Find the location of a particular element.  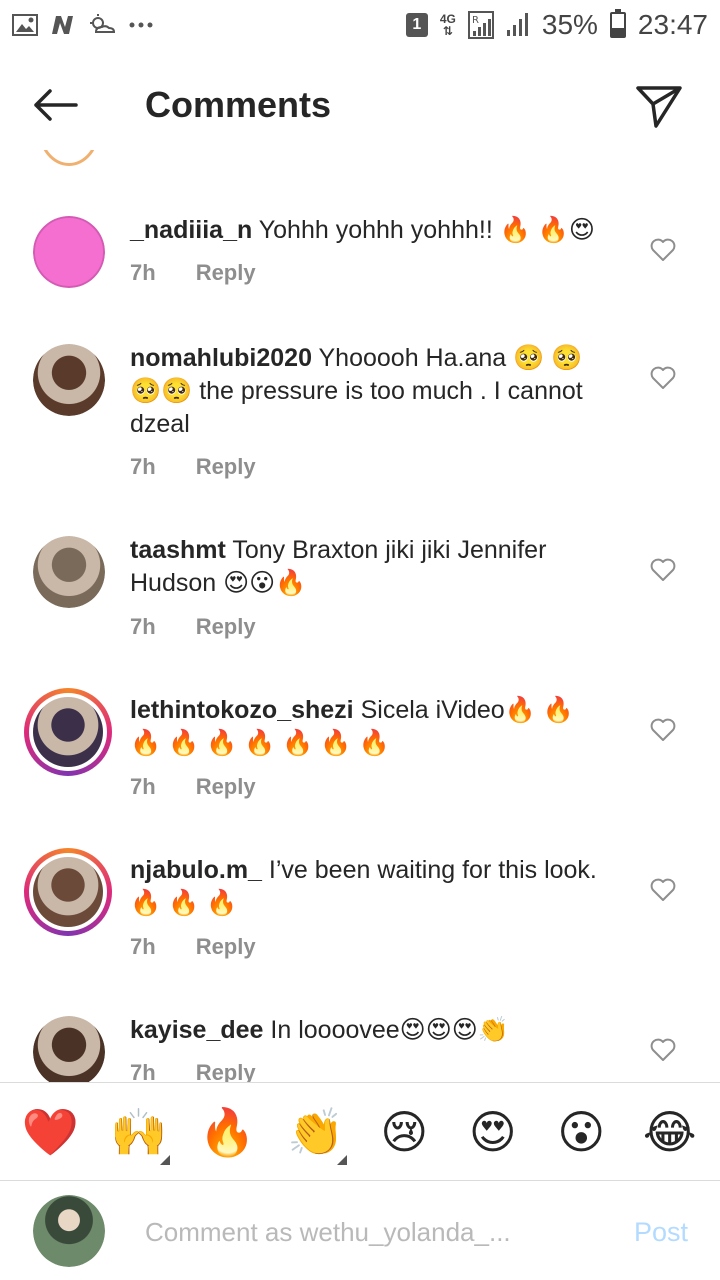

emoji-heart-eyes: 😍 is located at coordinates (493, 1132).